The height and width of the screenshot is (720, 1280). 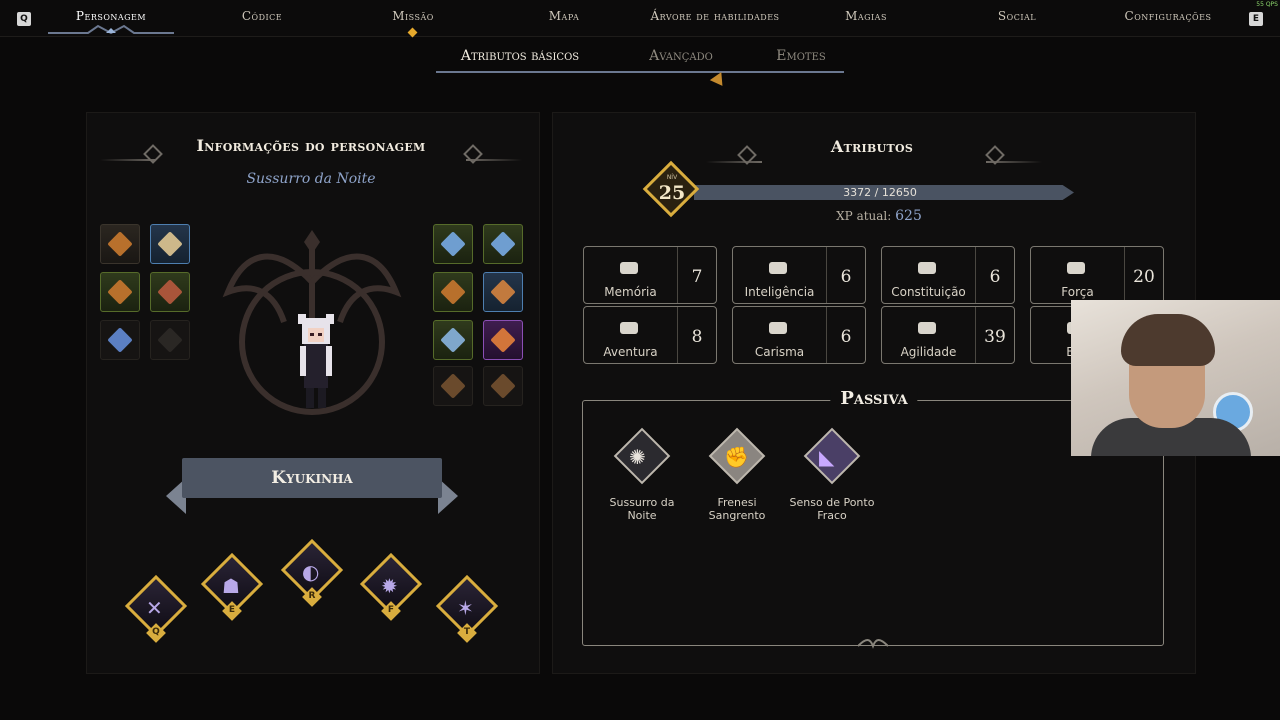 What do you see at coordinates (995, 337) in the screenshot?
I see `attr-value: 39` at bounding box center [995, 337].